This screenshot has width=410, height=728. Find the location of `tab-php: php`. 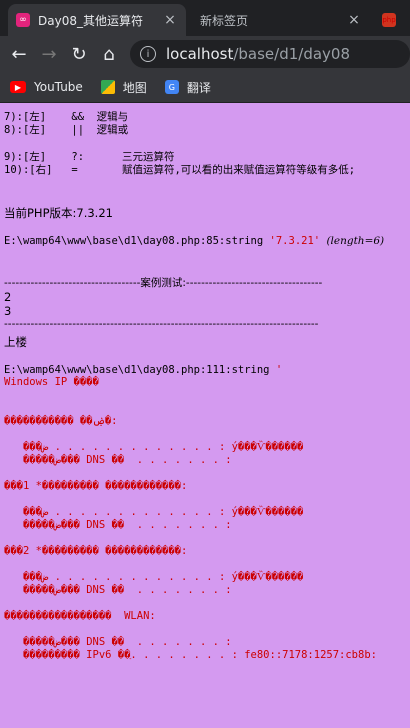

tab-php: php is located at coordinates (394, 20).